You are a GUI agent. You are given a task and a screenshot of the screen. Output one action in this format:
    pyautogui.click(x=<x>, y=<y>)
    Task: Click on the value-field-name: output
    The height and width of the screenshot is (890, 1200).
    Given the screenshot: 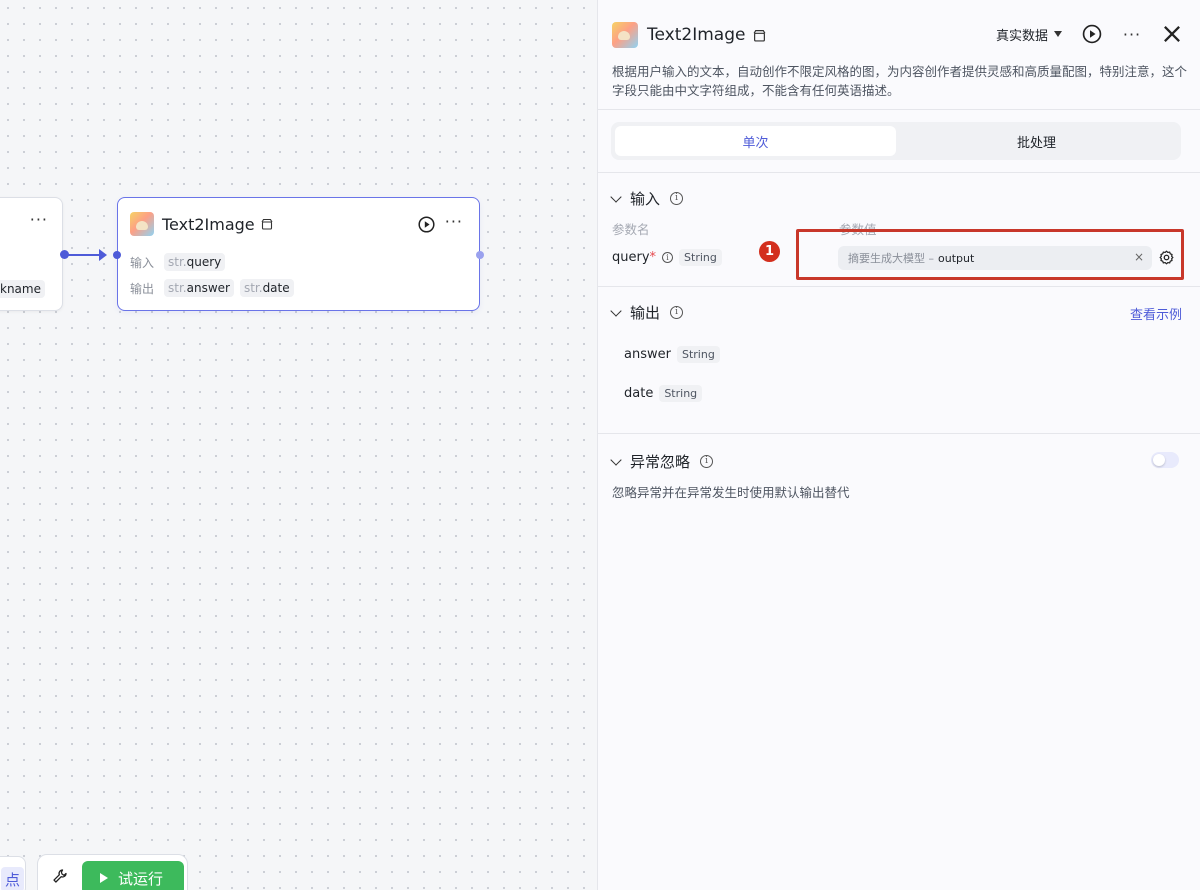 What is the action you would take?
    pyautogui.click(x=956, y=258)
    